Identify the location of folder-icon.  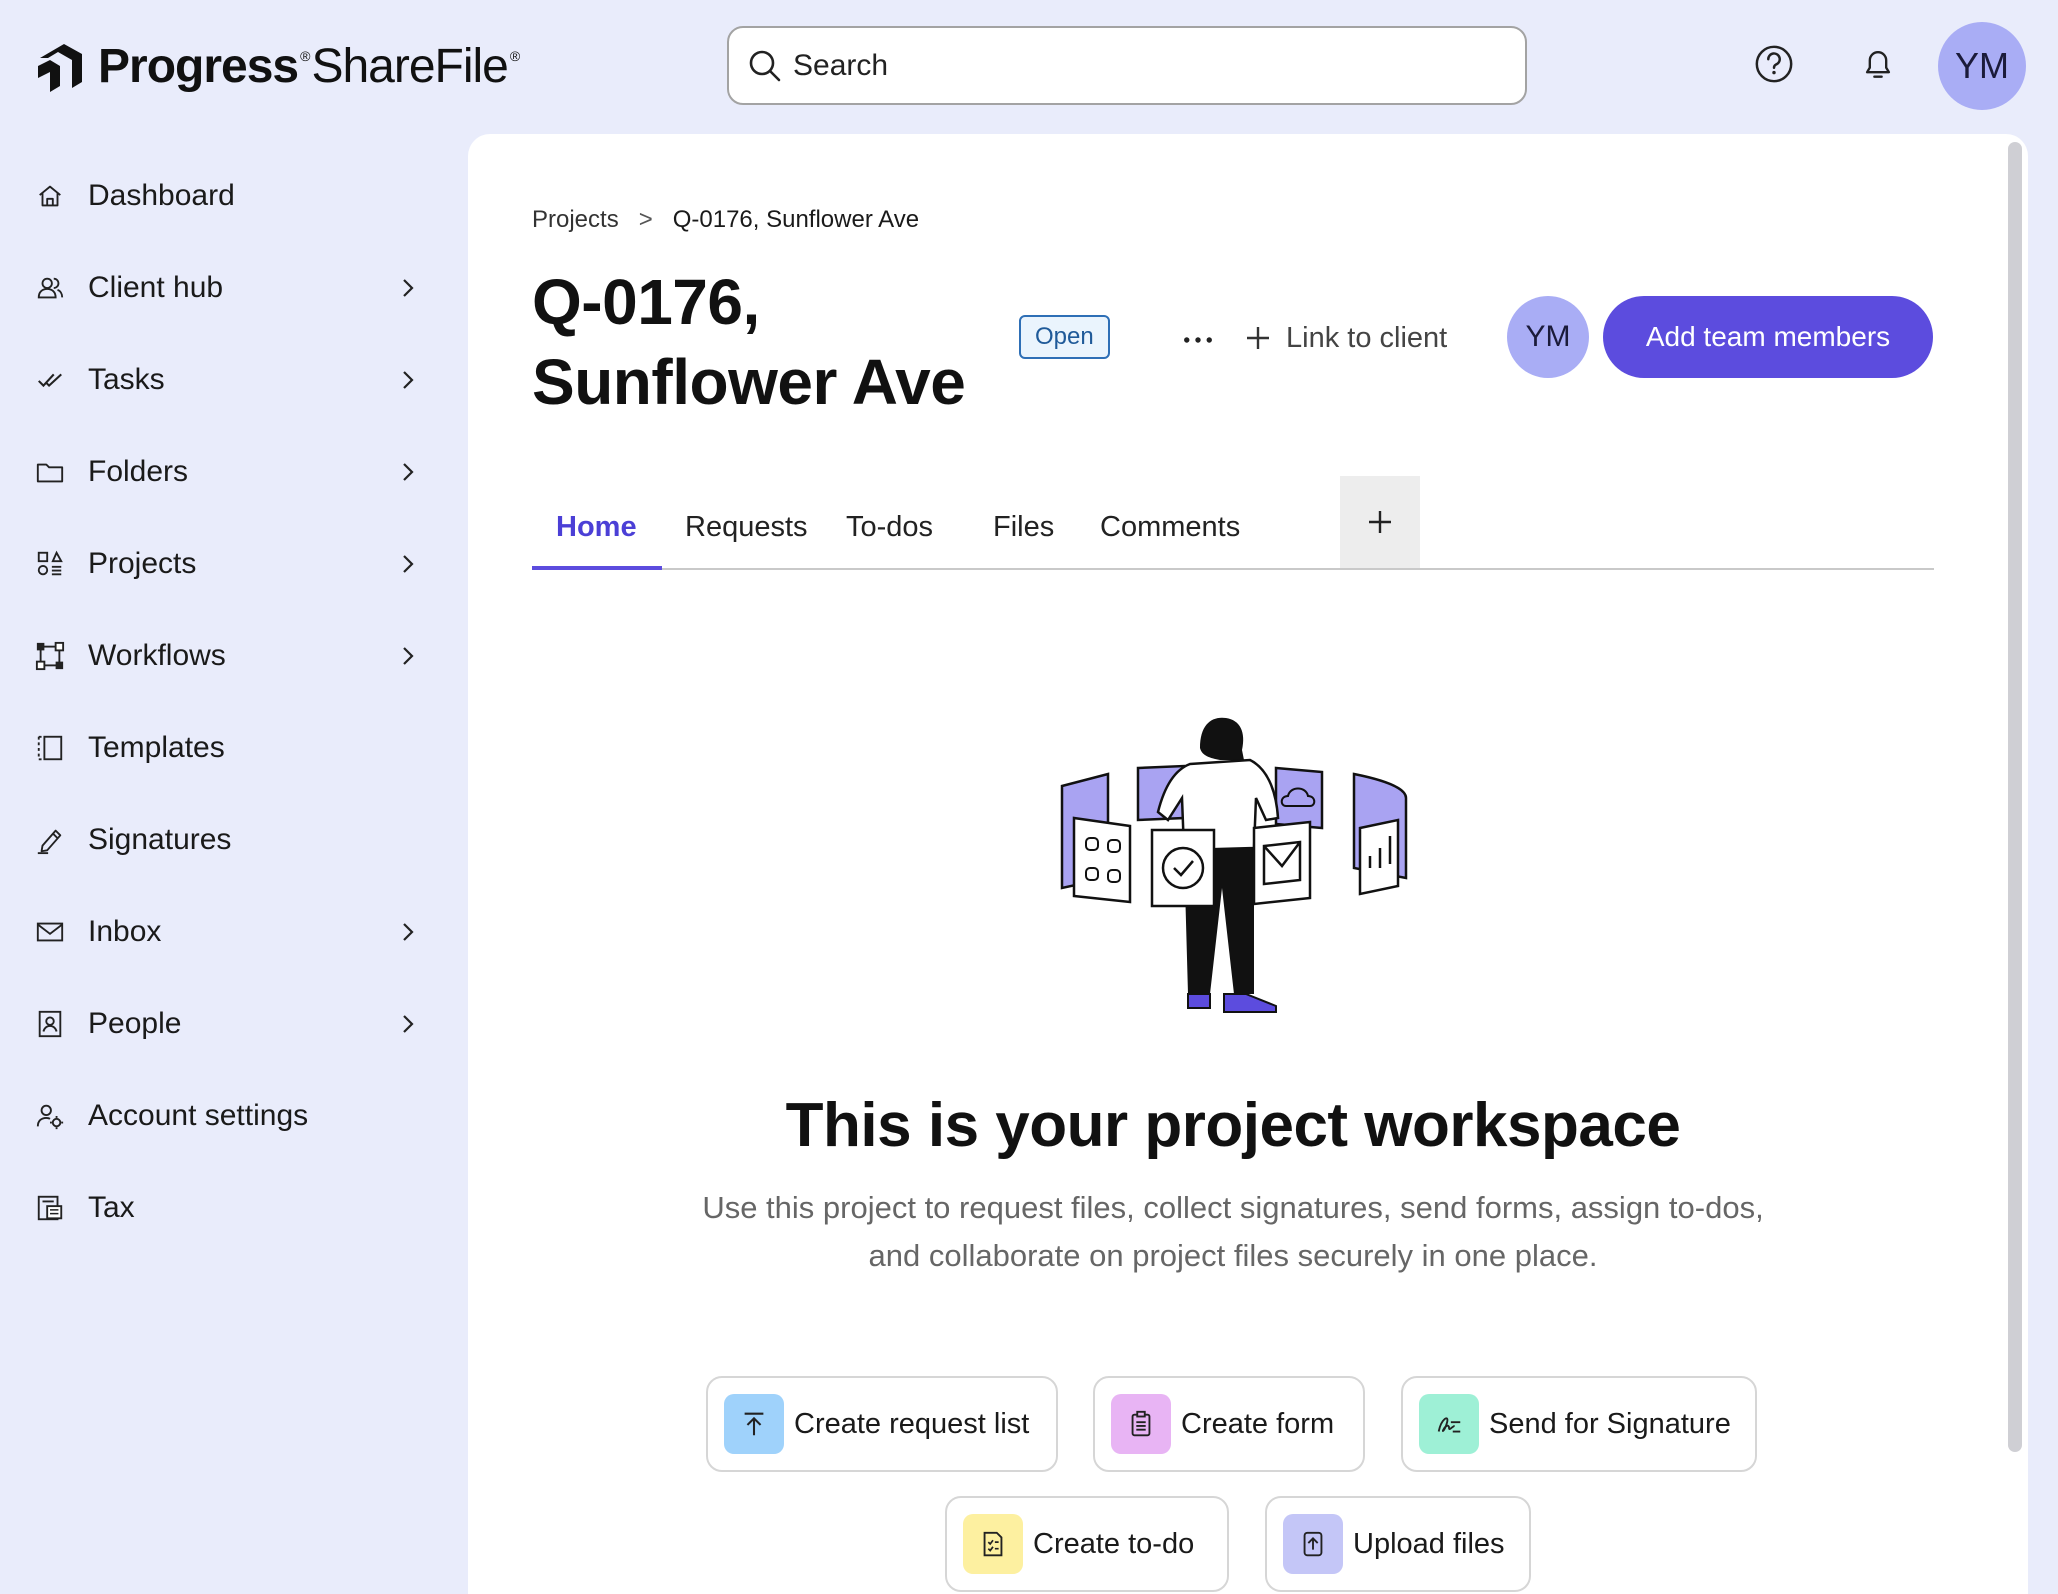
(50, 472).